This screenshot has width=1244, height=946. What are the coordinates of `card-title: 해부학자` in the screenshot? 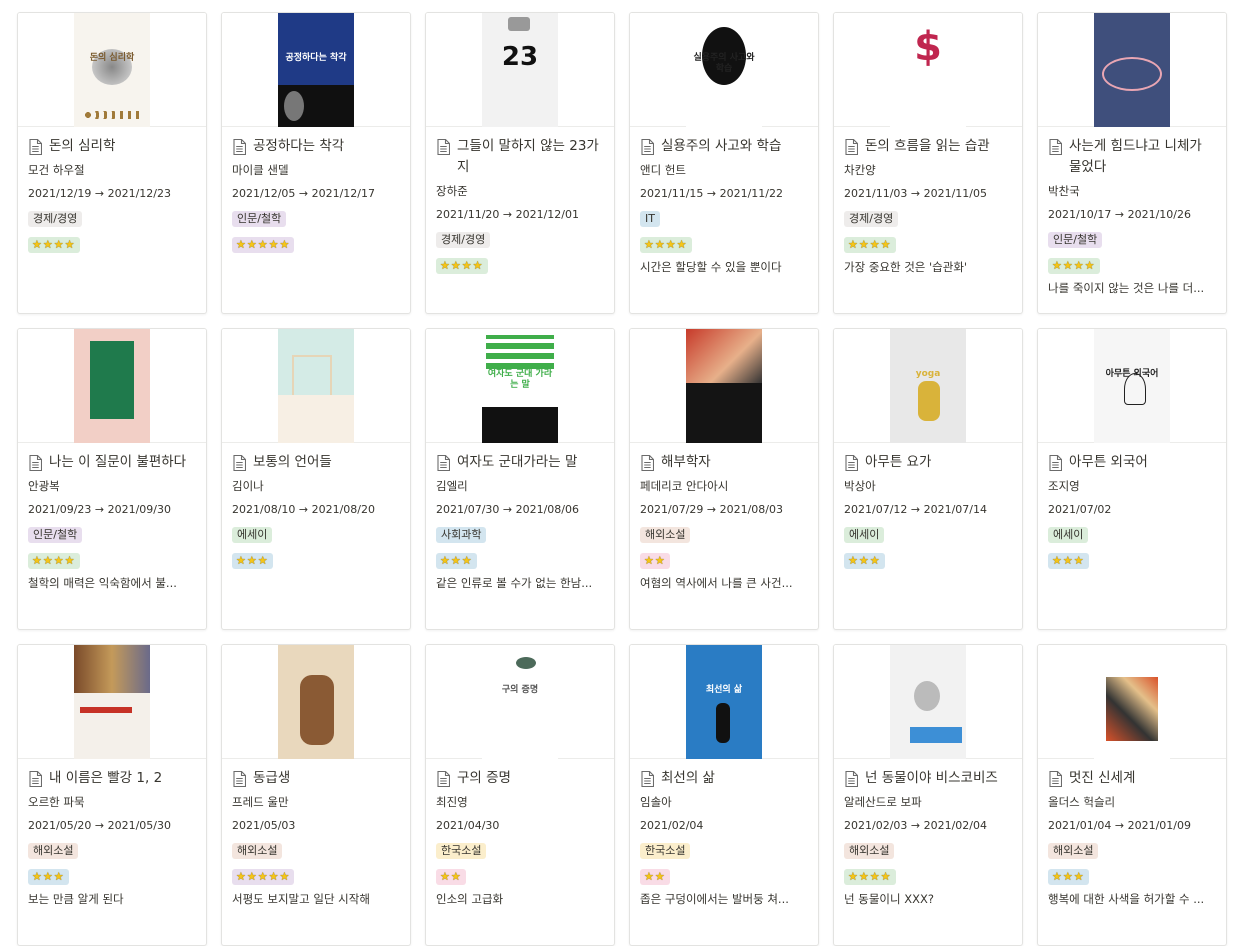 It's located at (724, 462).